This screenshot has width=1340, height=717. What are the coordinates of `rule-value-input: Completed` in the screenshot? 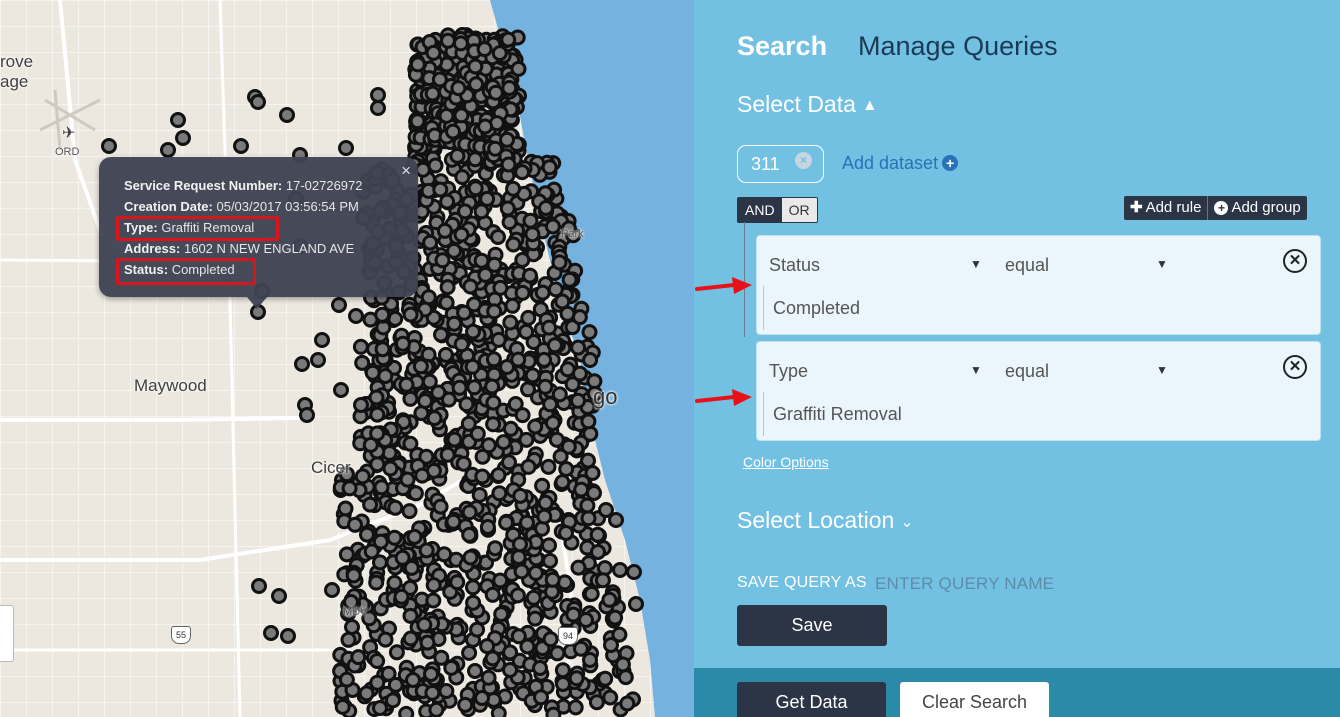 It's located at (811, 308).